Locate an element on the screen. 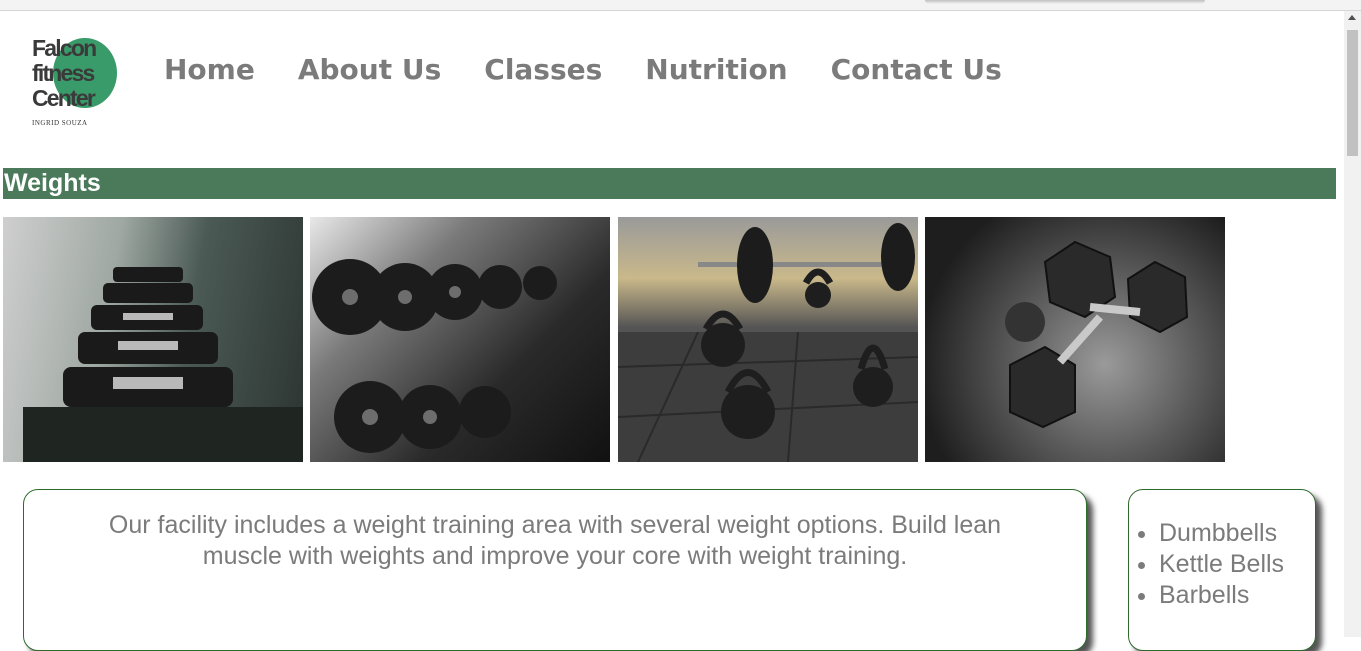  logo-signature: INGRID SOUZA is located at coordinates (60, 123).